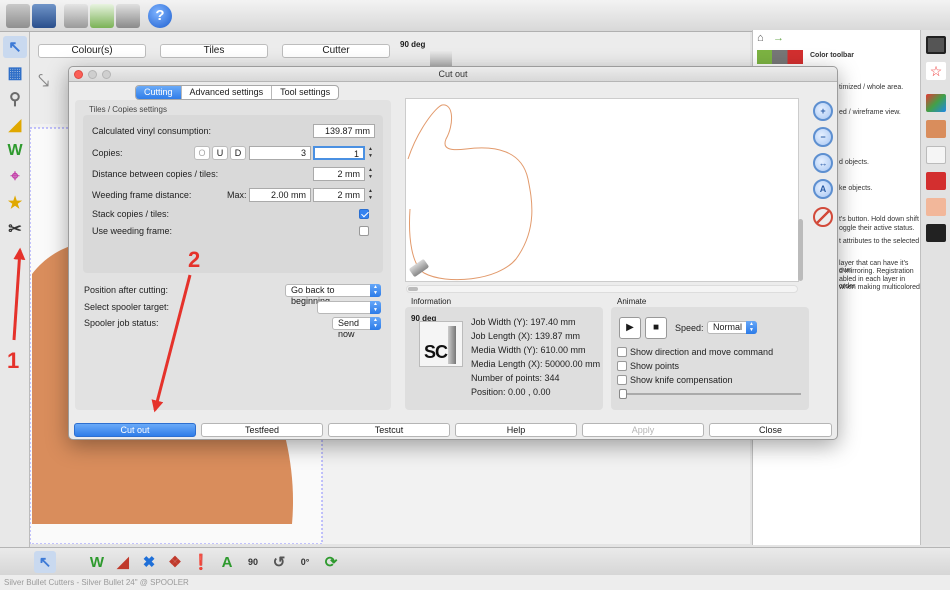  Describe the element at coordinates (102, 330) in the screenshot. I see `annotation-overlay` at that location.